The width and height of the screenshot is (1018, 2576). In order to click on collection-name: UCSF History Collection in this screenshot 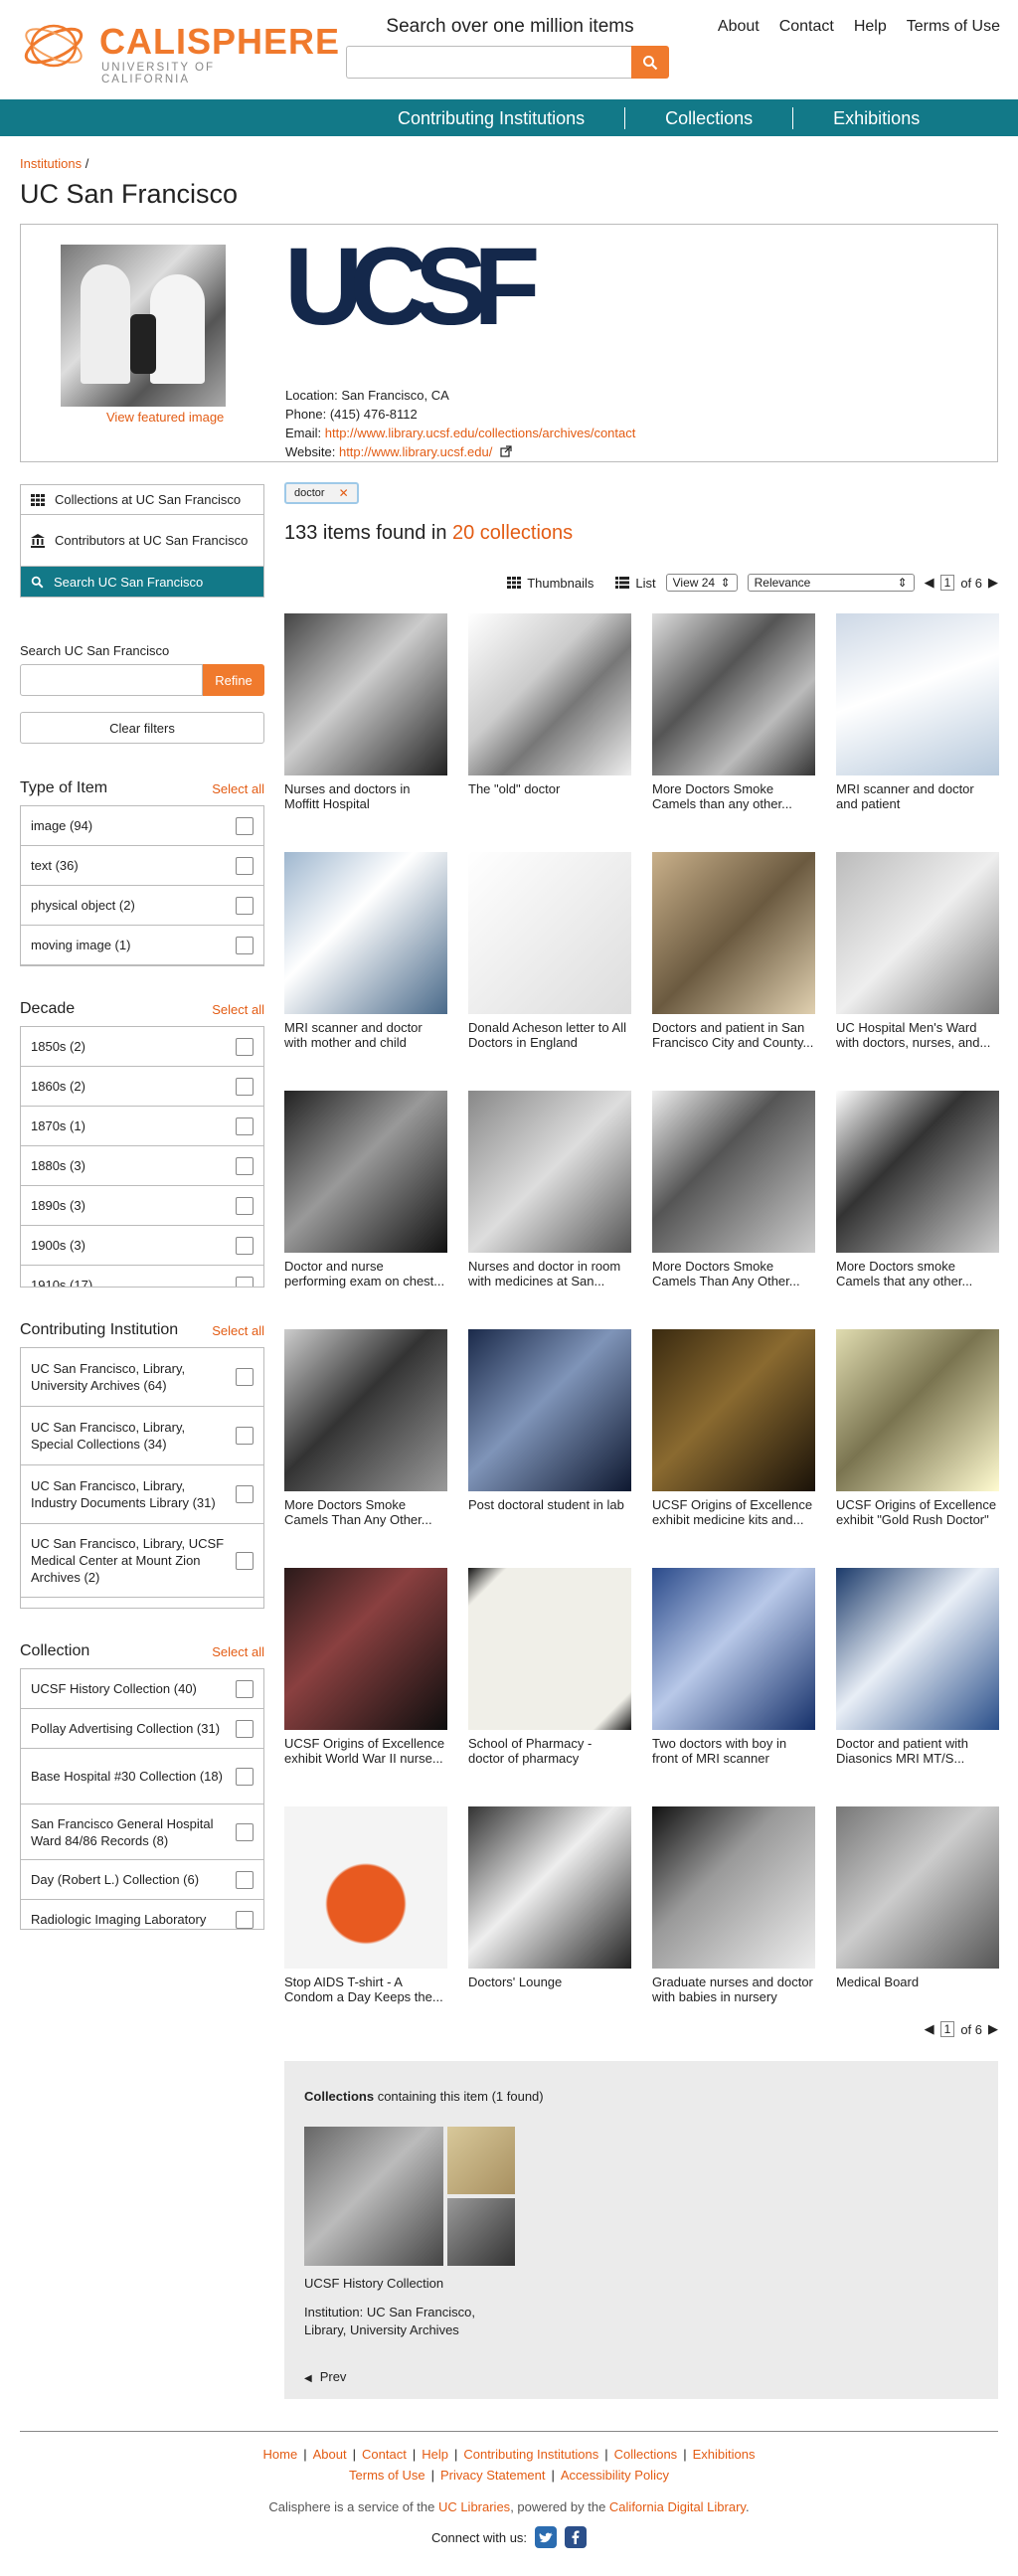, I will do `click(373, 2283)`.